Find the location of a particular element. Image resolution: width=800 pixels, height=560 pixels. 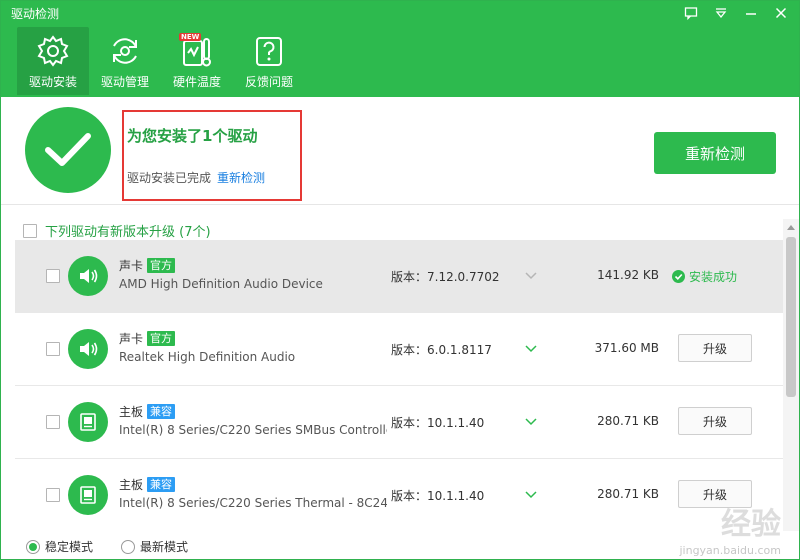

rescan-button: 重新检测 is located at coordinates (715, 153).